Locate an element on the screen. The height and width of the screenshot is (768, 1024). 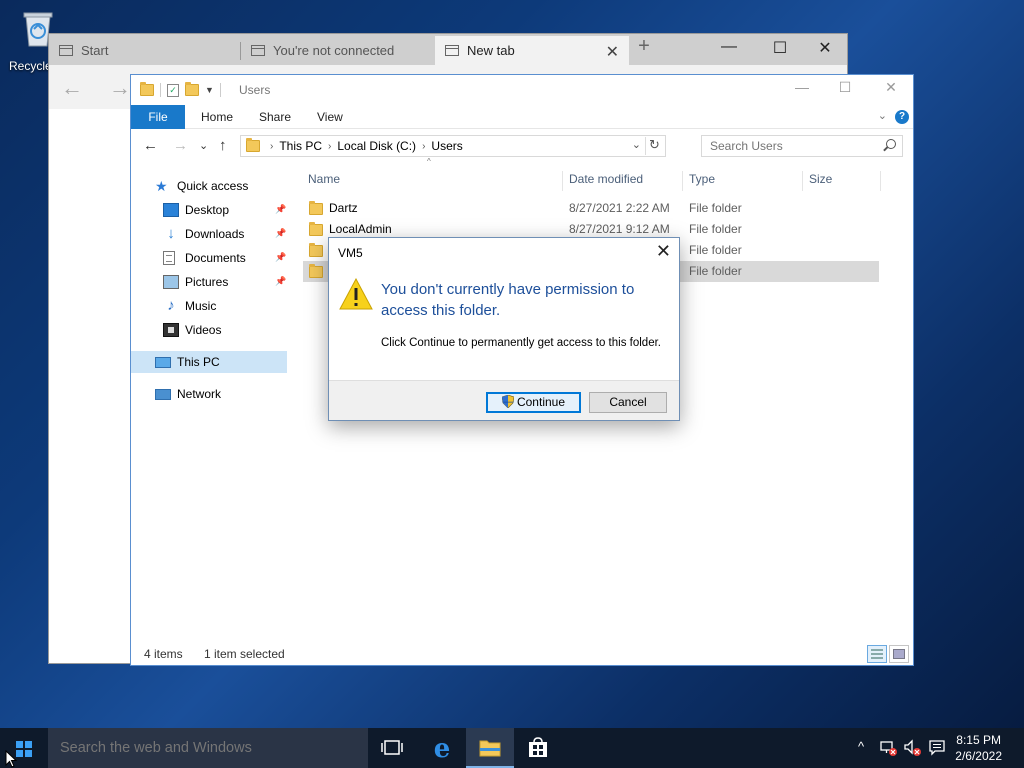
clock-date: 2/6/2022 is located at coordinates (978, 756).